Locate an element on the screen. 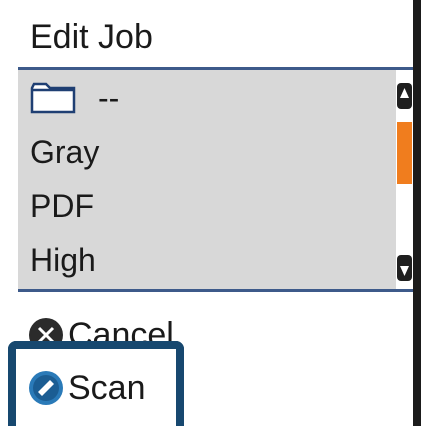 This screenshot has height=426, width=421. list-item-label: PDF is located at coordinates (62, 205).